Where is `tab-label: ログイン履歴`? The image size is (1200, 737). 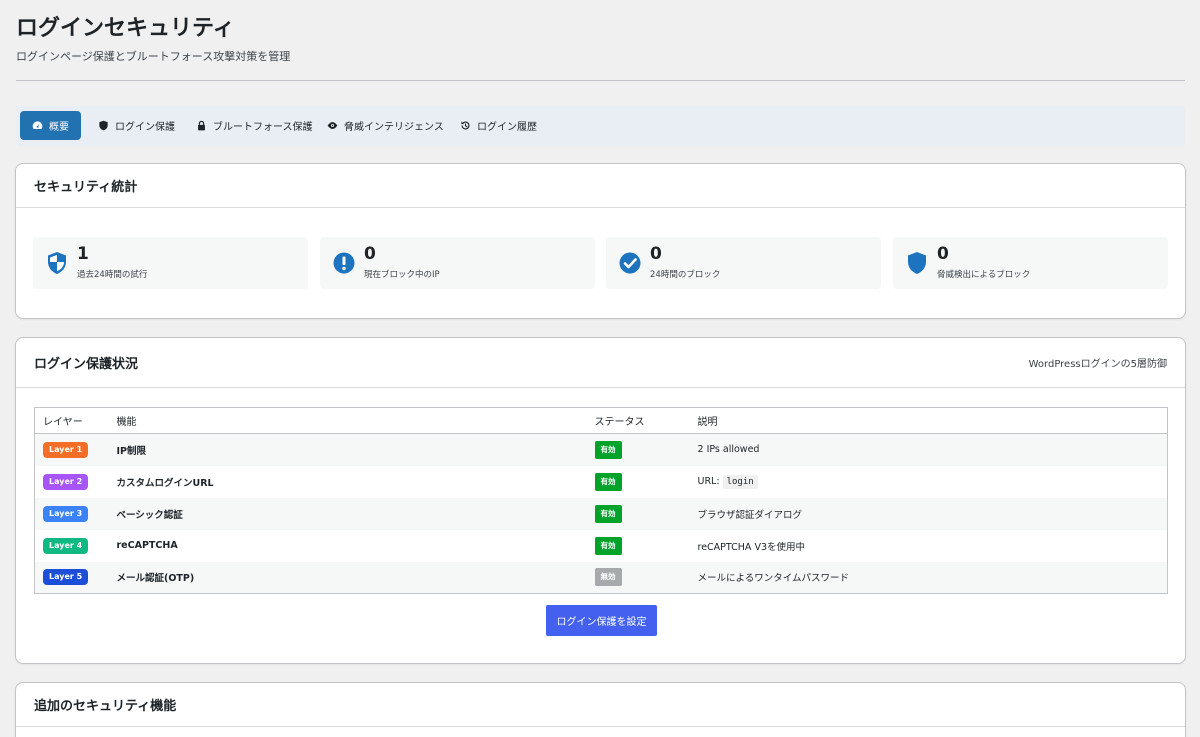 tab-label: ログイン履歴 is located at coordinates (507, 127).